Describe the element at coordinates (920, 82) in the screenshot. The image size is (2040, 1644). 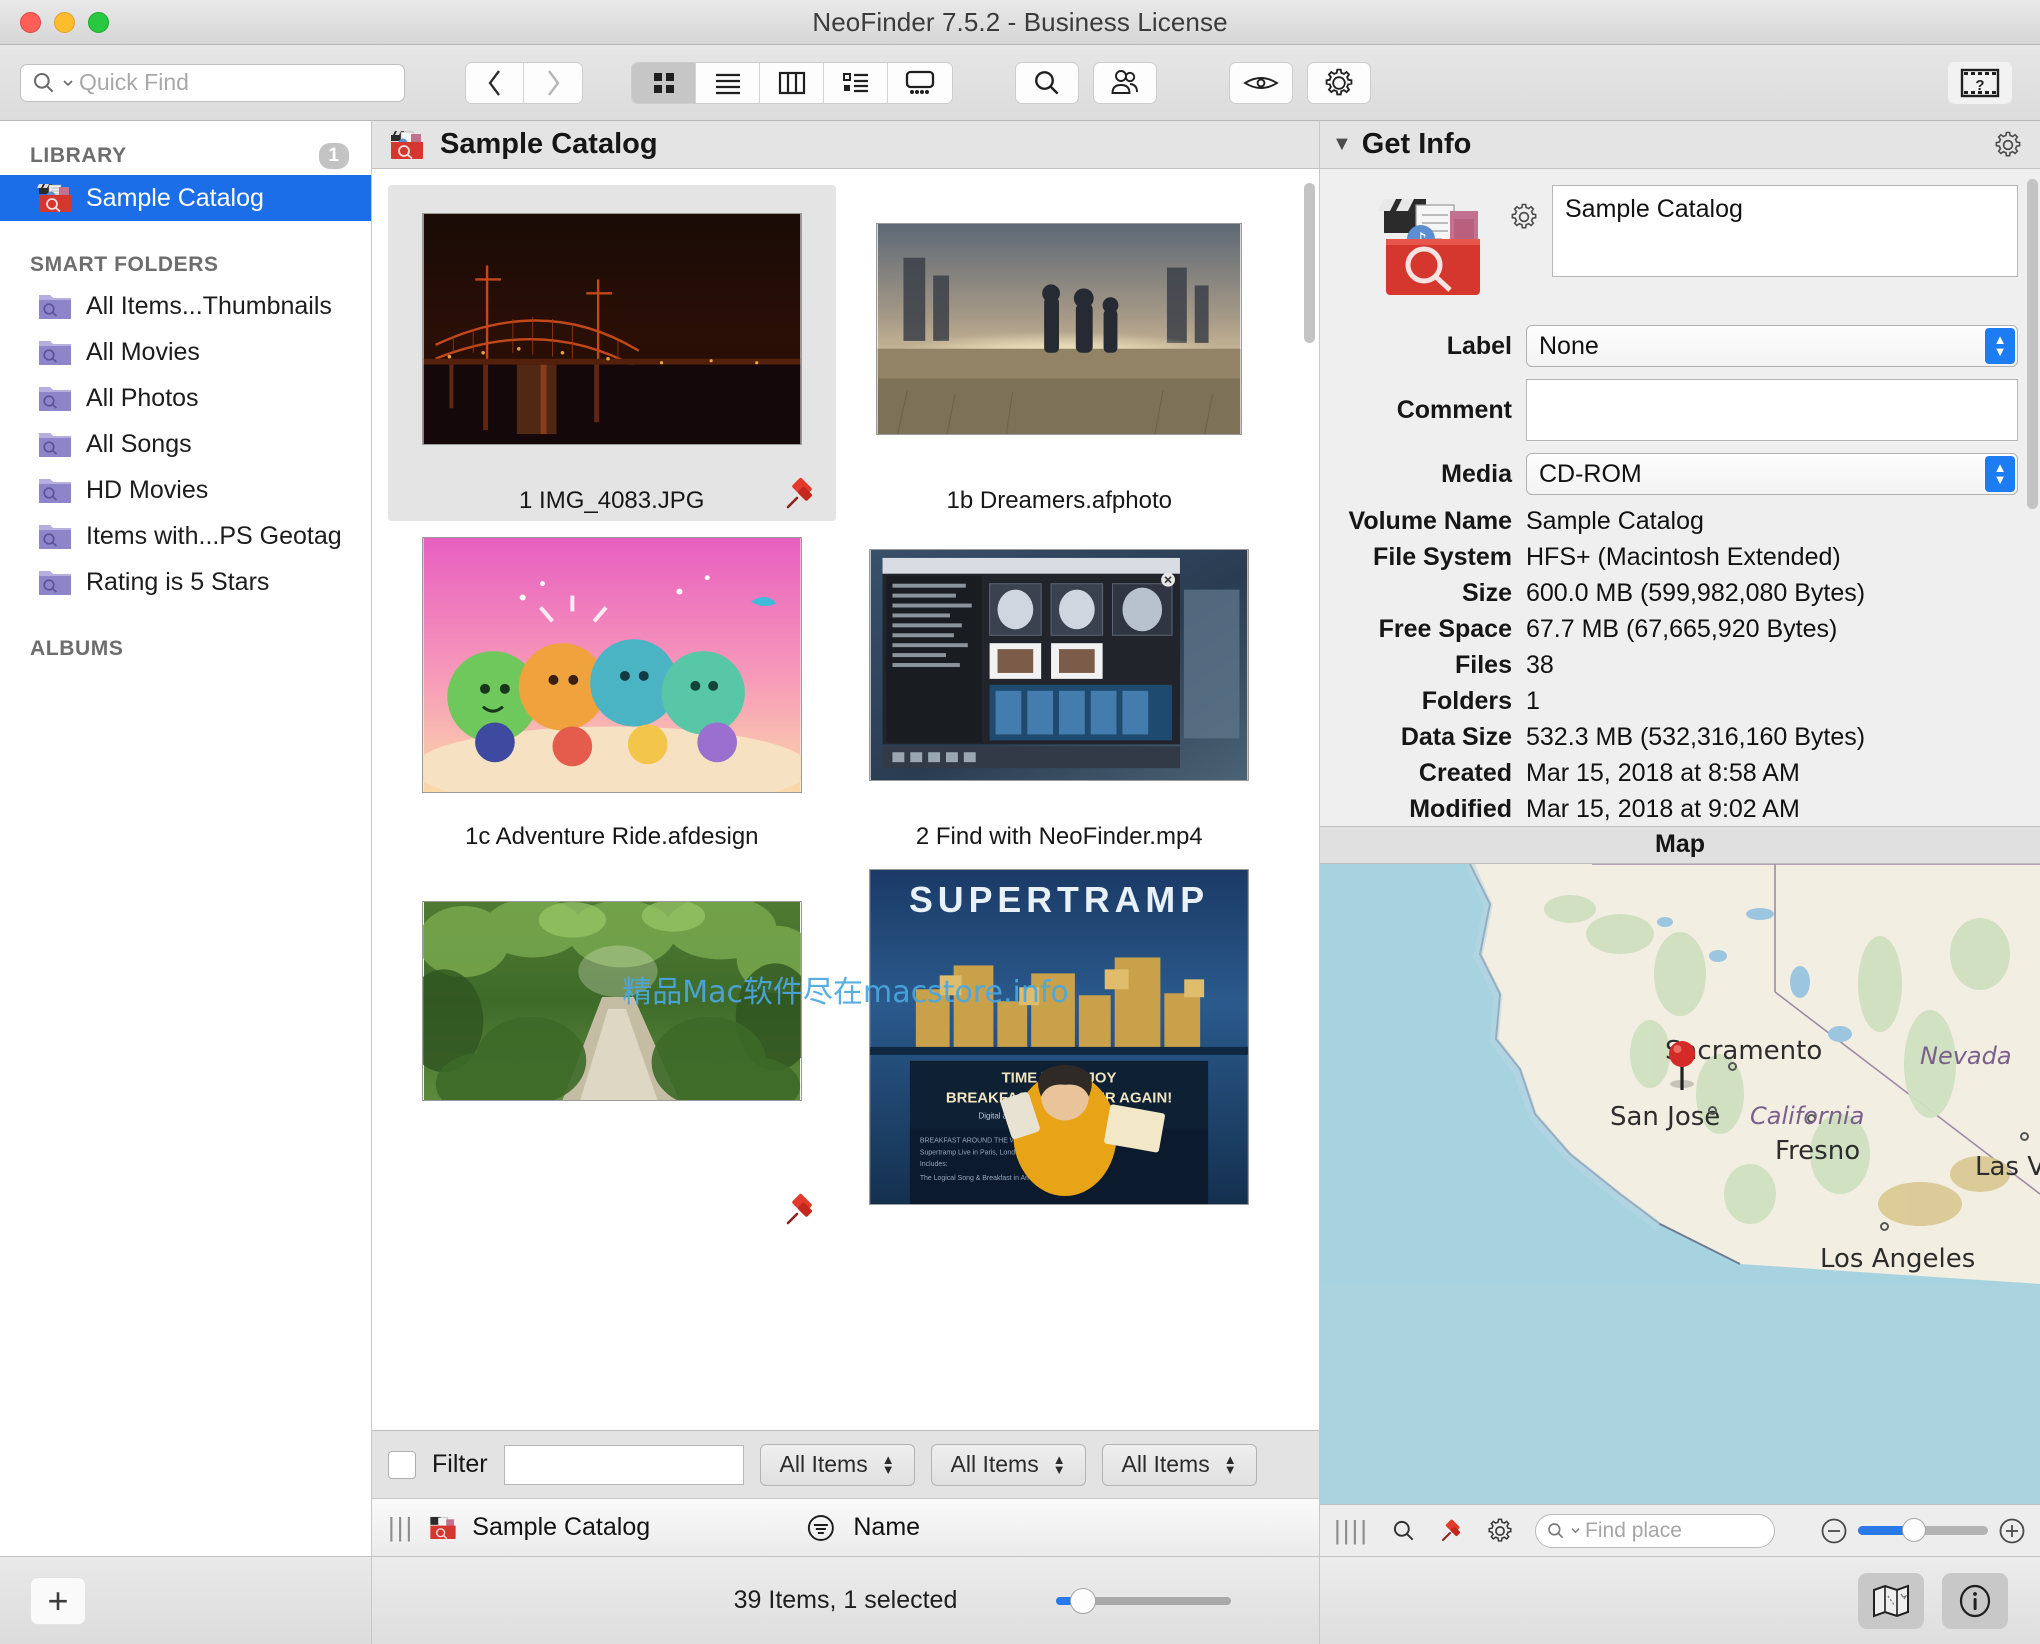
I see `view-mode-gallery-view` at that location.